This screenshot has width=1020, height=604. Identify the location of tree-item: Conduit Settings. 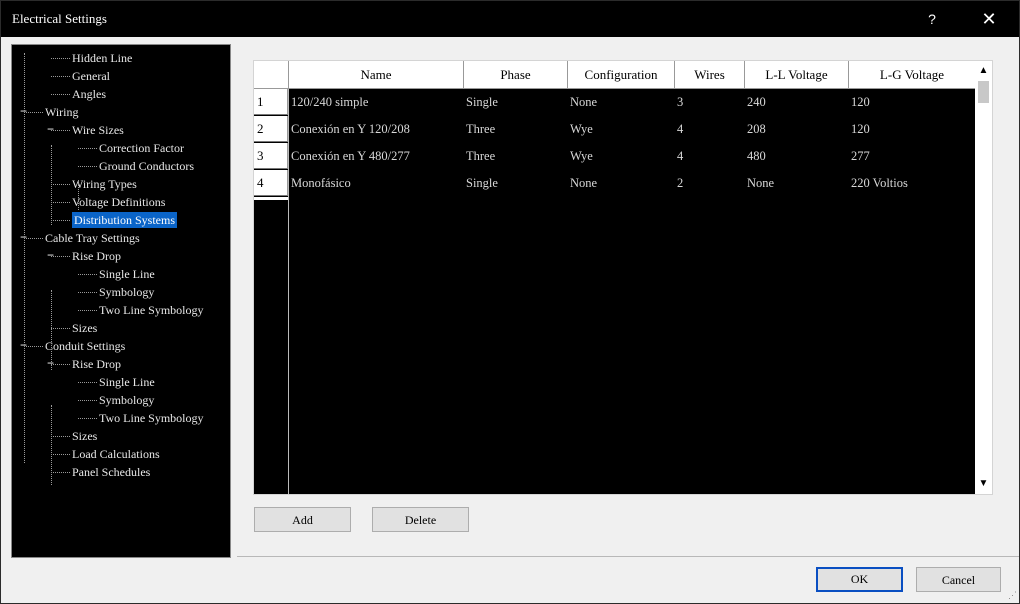
(85, 346).